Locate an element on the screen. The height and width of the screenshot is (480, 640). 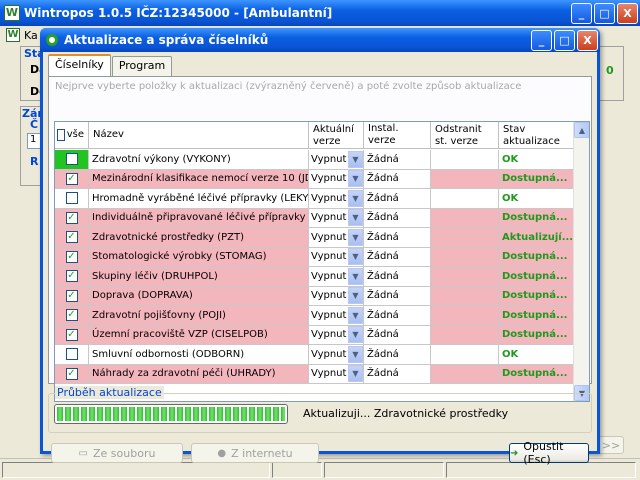
grid-scrollbar: ▲ ▼ is located at coordinates (581, 261).